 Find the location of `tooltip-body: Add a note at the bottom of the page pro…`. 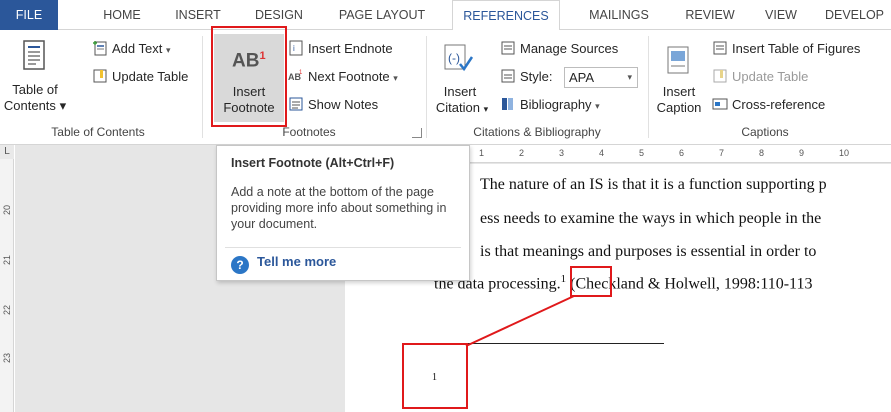

tooltip-body: Add a note at the bottom of the page pro… is located at coordinates (339, 208).